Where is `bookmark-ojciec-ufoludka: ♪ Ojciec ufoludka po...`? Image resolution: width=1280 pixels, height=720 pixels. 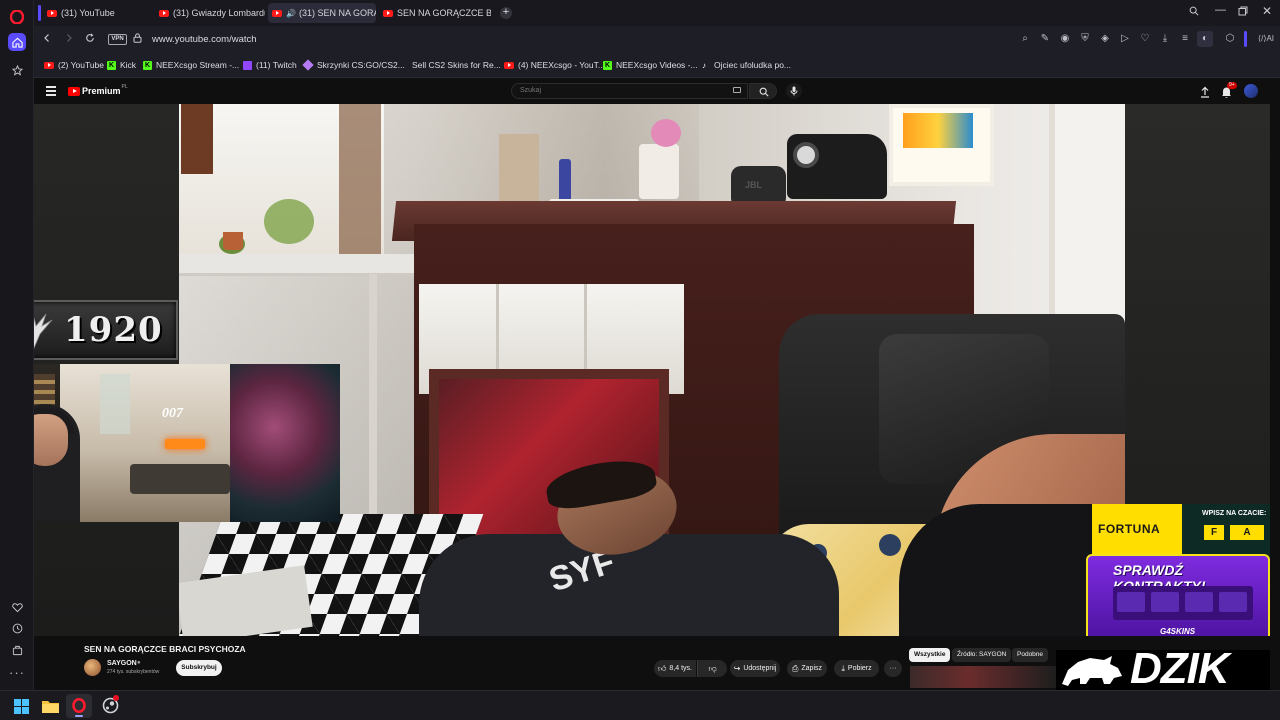
bookmark-ojciec-ufoludka: ♪ Ojciec ufoludka po... is located at coordinates (746, 65).